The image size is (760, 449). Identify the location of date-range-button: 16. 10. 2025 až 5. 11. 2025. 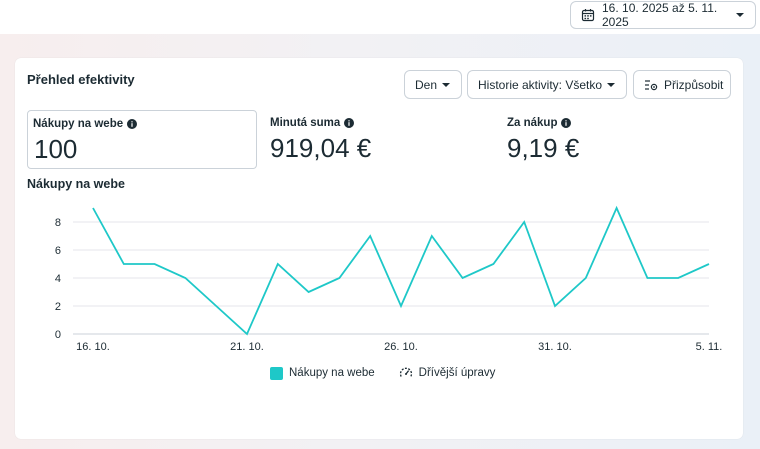
(663, 15).